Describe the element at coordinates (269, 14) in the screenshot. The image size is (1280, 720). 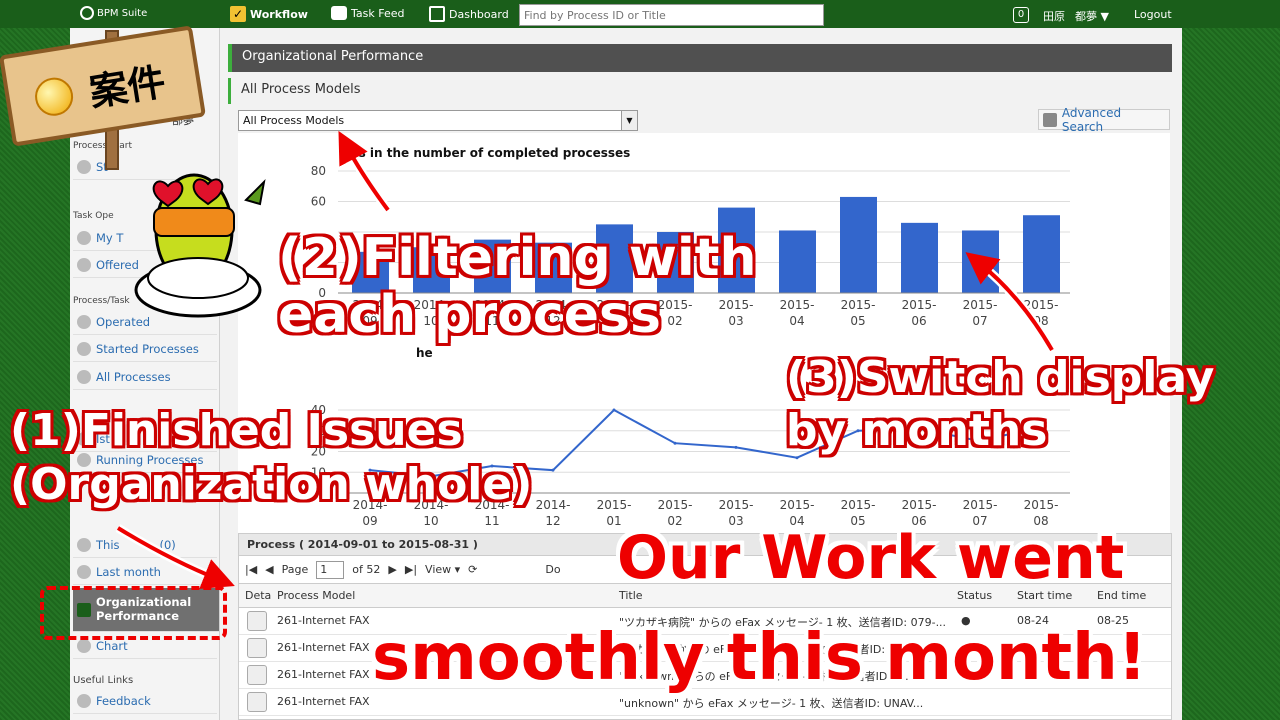
I see `nav-workflow: ✓ Workflow` at that location.